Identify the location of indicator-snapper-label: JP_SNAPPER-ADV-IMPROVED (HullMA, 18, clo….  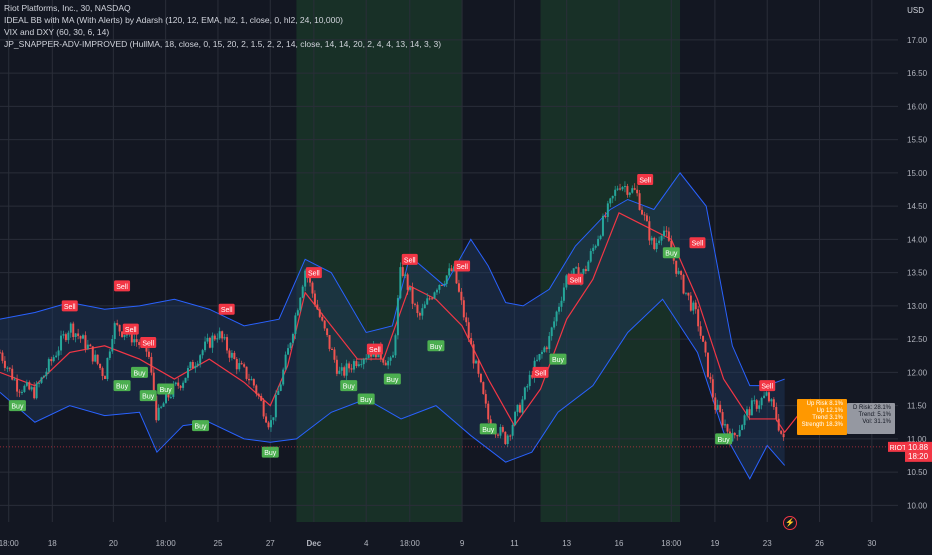
(222, 44).